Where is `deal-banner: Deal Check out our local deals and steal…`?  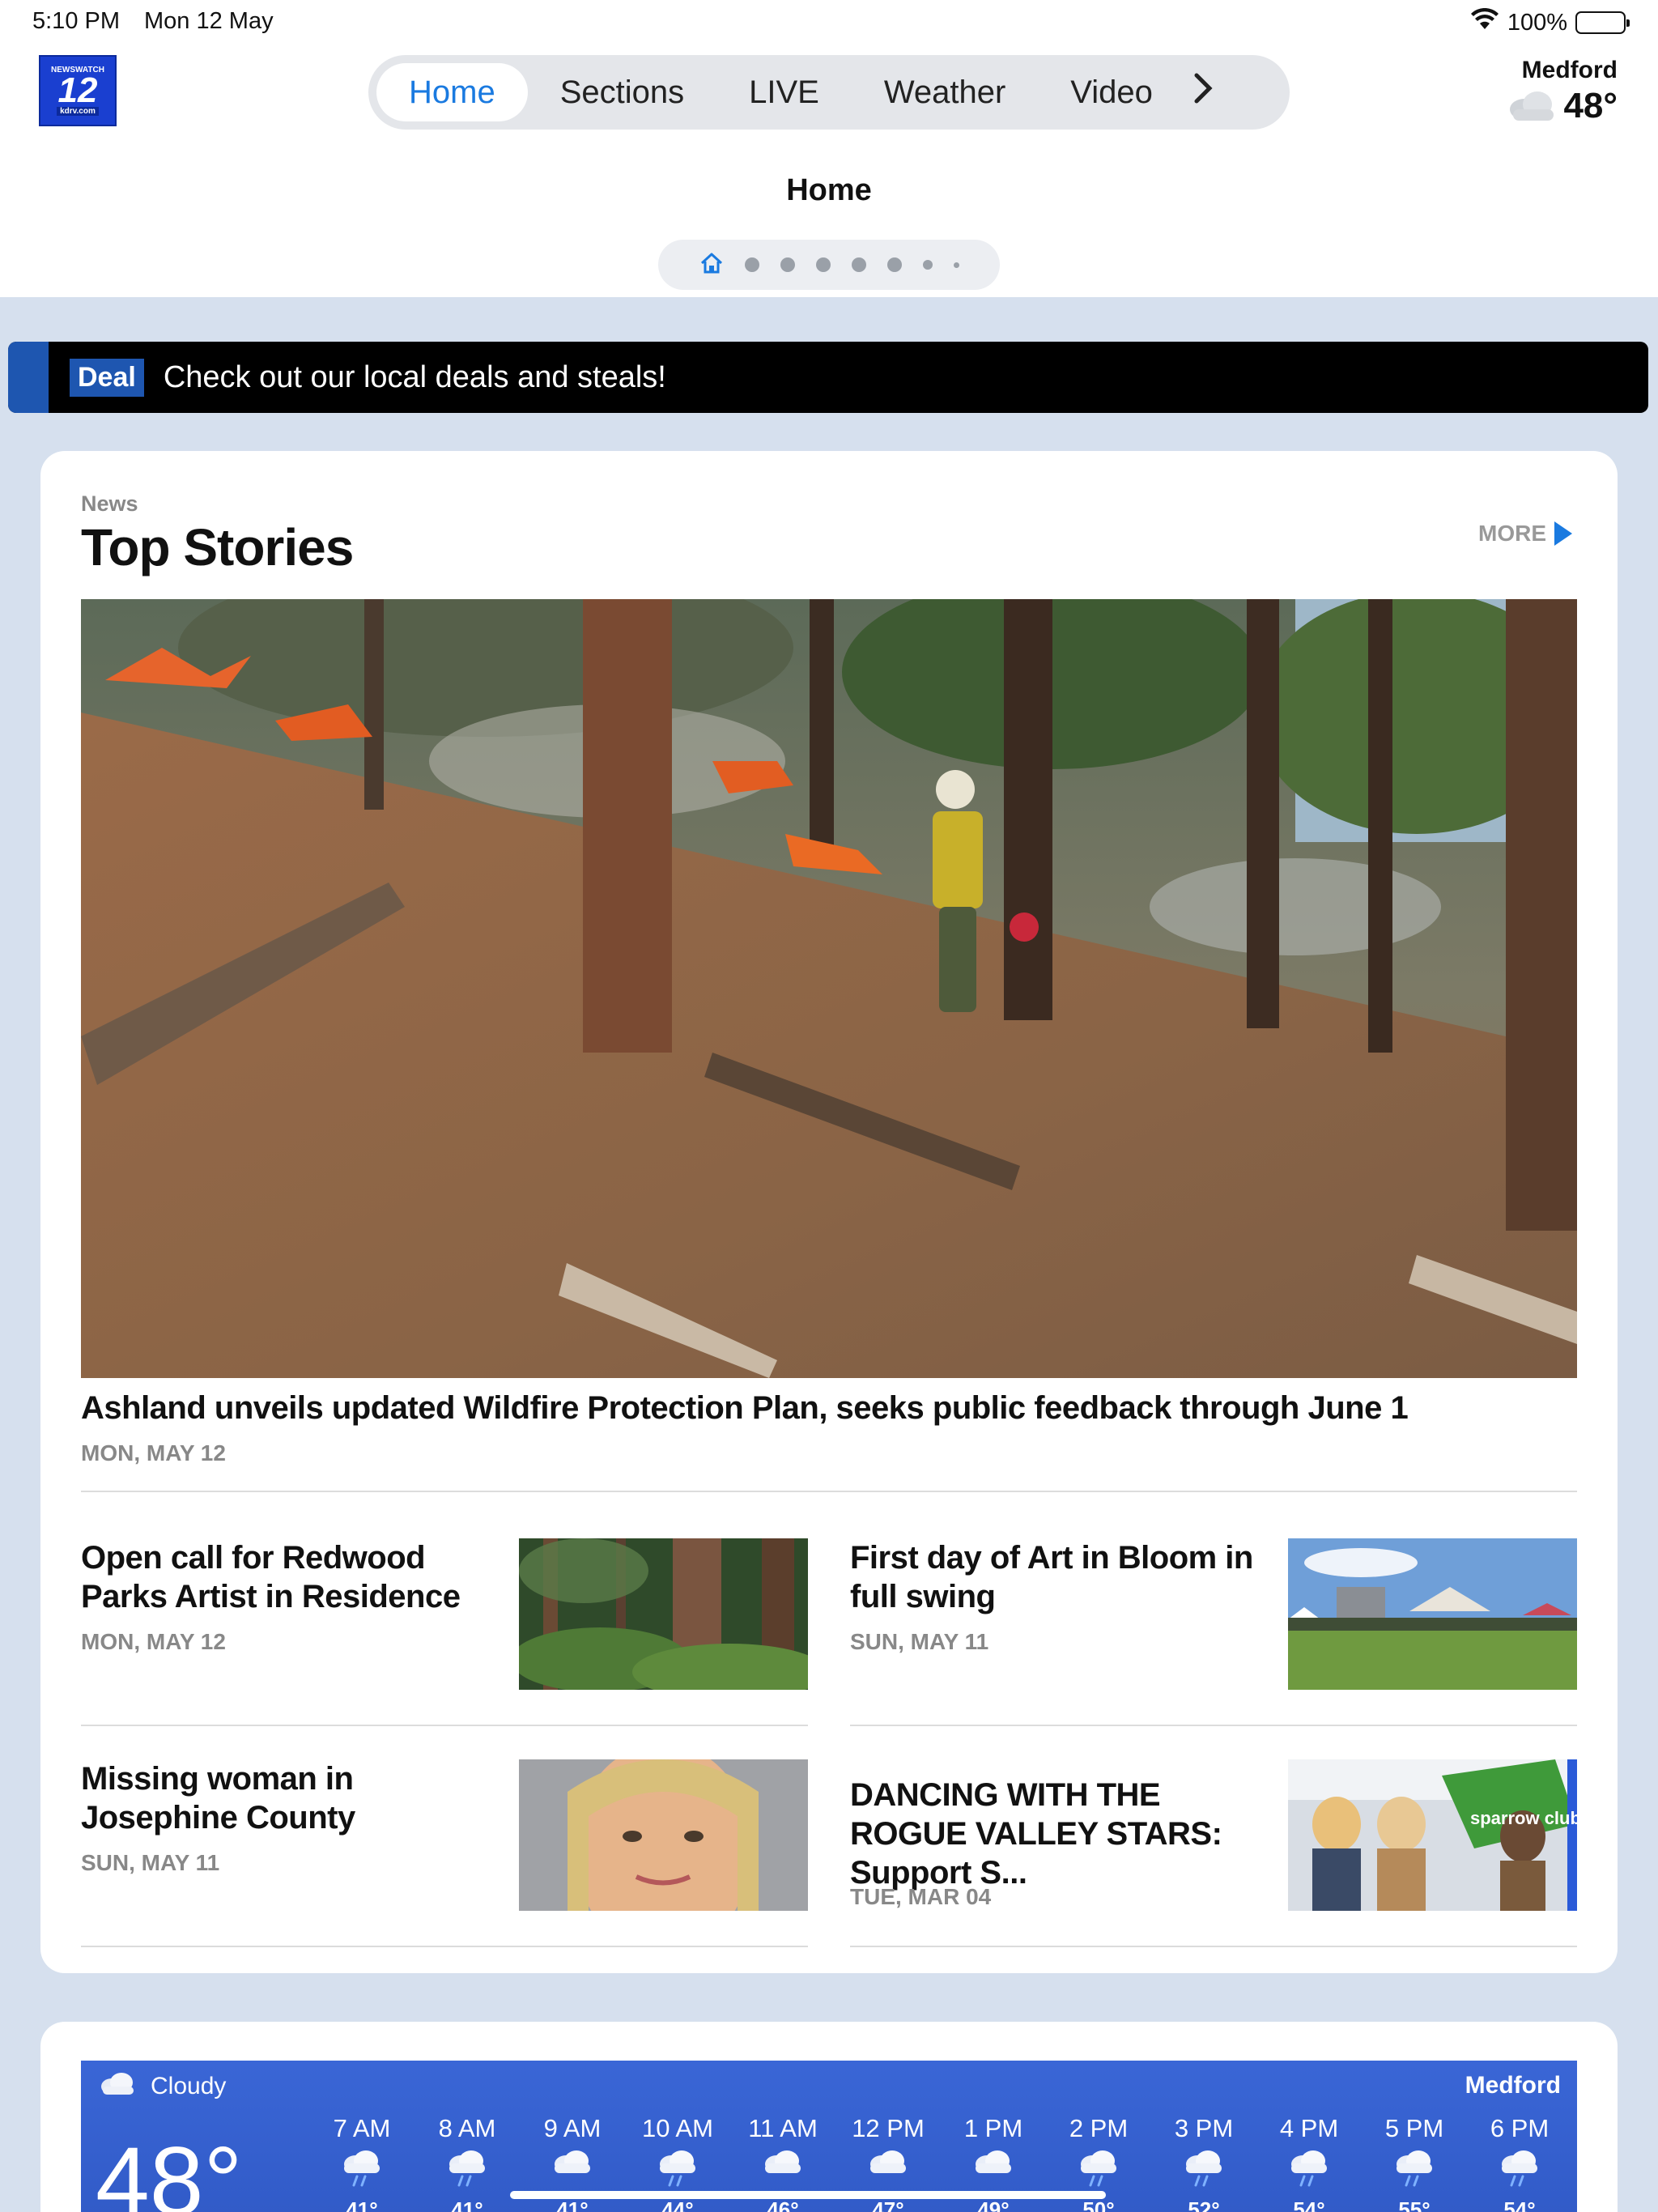
deal-banner: Deal Check out our local deals and steal… is located at coordinates (828, 378).